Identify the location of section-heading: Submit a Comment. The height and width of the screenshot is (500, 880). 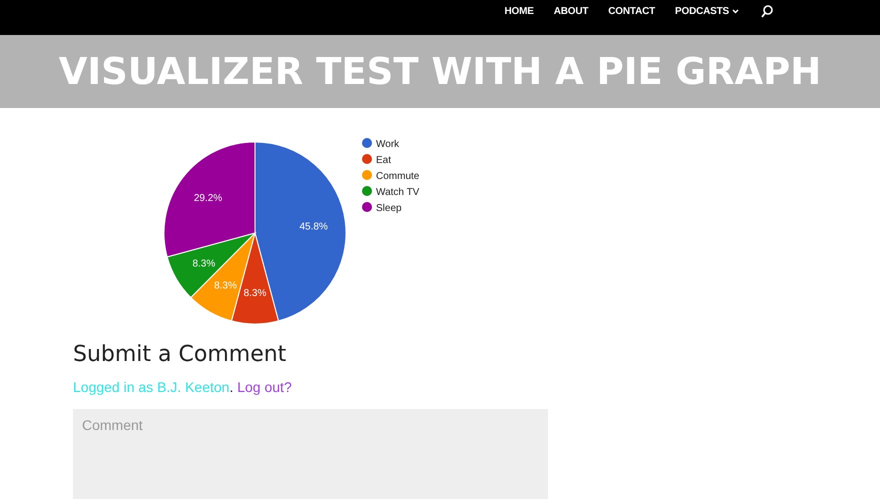
(180, 354).